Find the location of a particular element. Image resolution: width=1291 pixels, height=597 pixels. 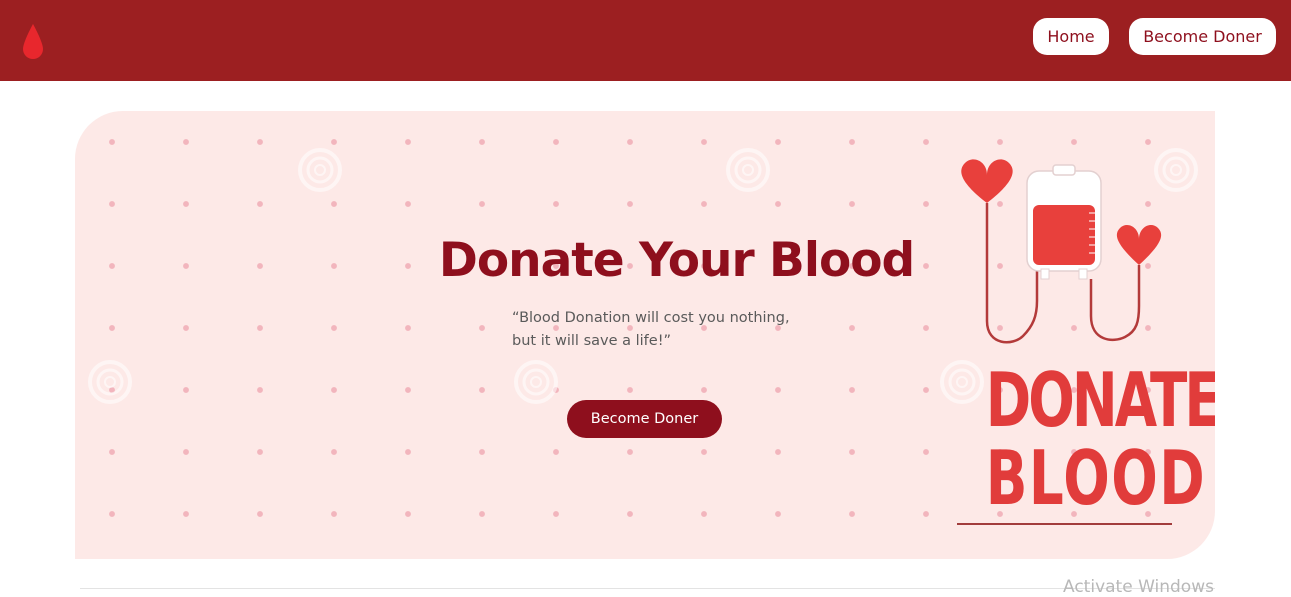

blood-drop-icon is located at coordinates (33, 42).